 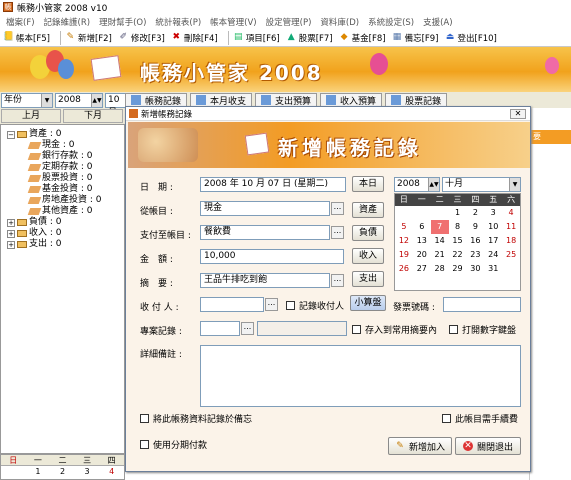 I want to click on summary-field: 王品牛排吃到飽, so click(x=265, y=280).